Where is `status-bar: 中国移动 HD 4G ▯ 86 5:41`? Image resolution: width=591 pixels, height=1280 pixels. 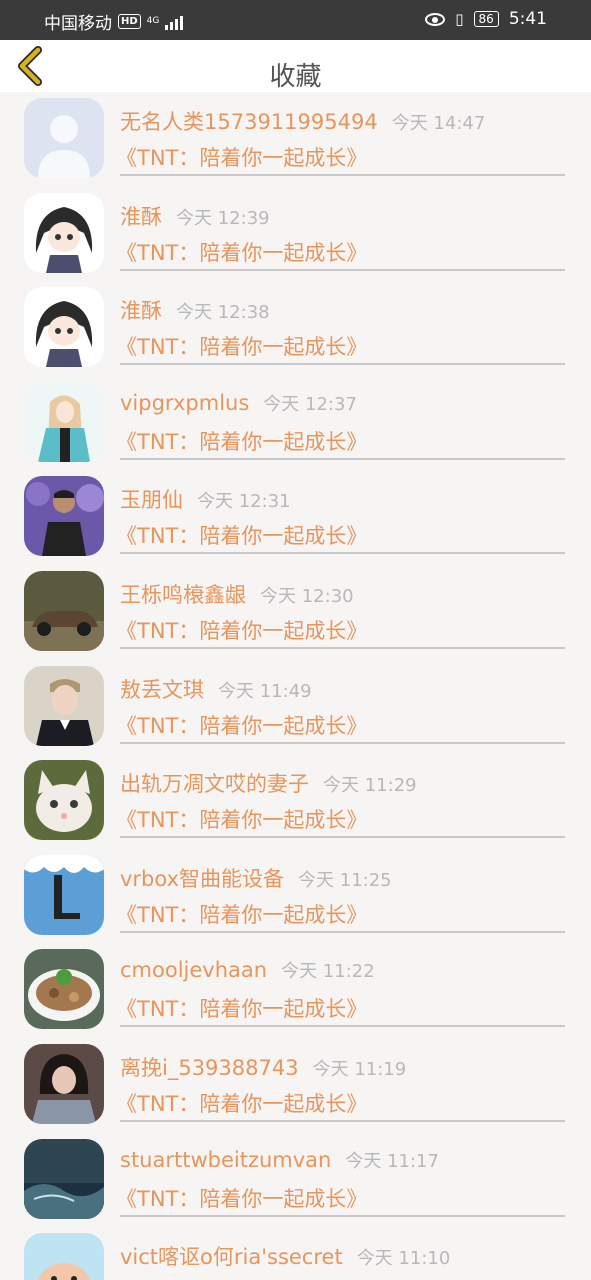
status-bar: 中国移动 HD 4G ▯ 86 5:41 is located at coordinates (295, 20).